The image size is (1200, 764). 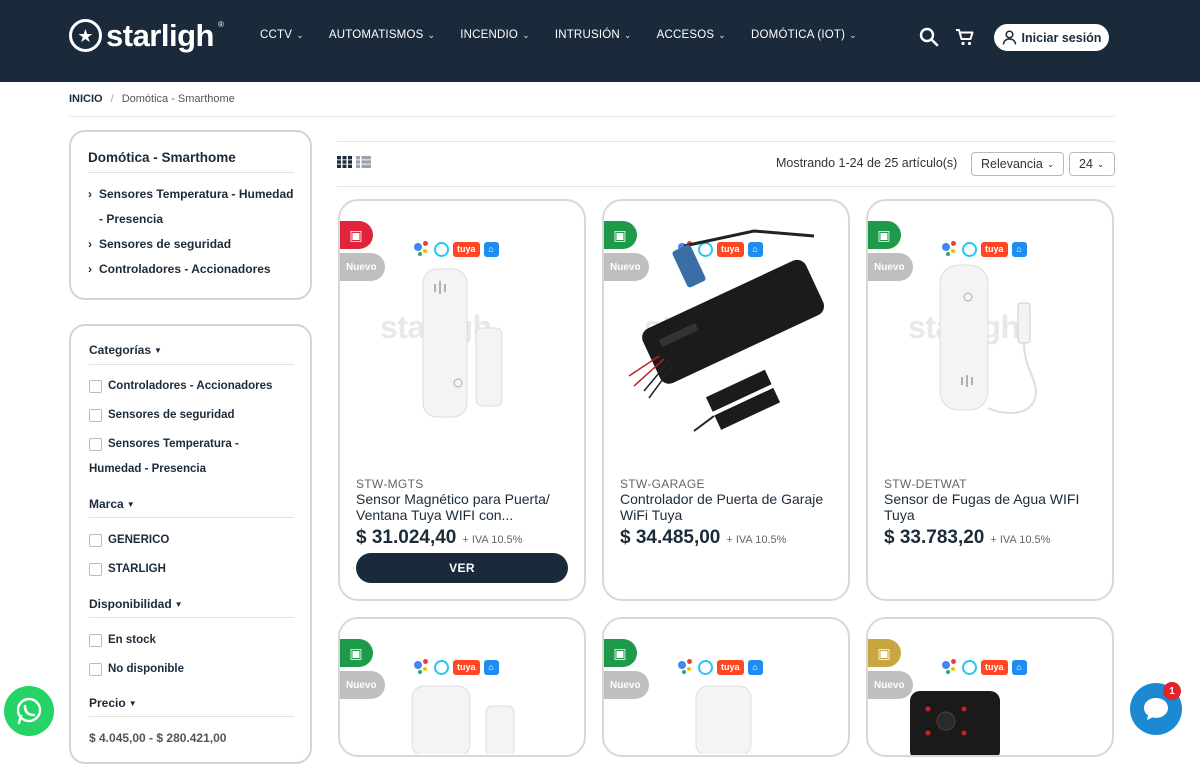 I want to click on filter-option: Controladores - Accionadores, so click(x=189, y=386).